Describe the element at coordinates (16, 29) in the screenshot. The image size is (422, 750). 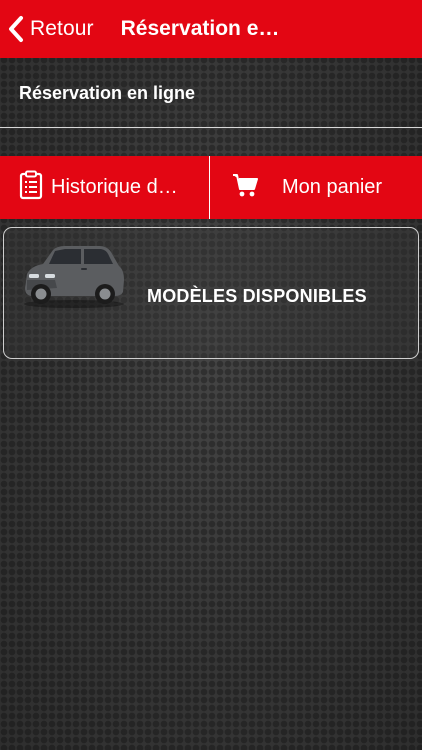
I see `chevron-left-icon` at that location.